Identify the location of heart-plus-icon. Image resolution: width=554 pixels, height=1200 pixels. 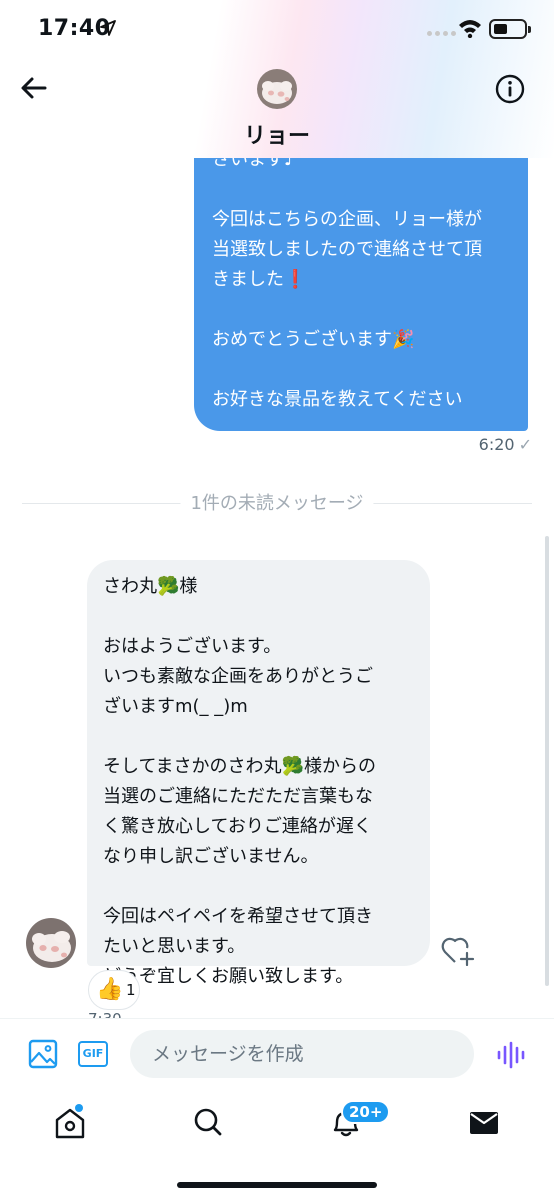
(458, 951).